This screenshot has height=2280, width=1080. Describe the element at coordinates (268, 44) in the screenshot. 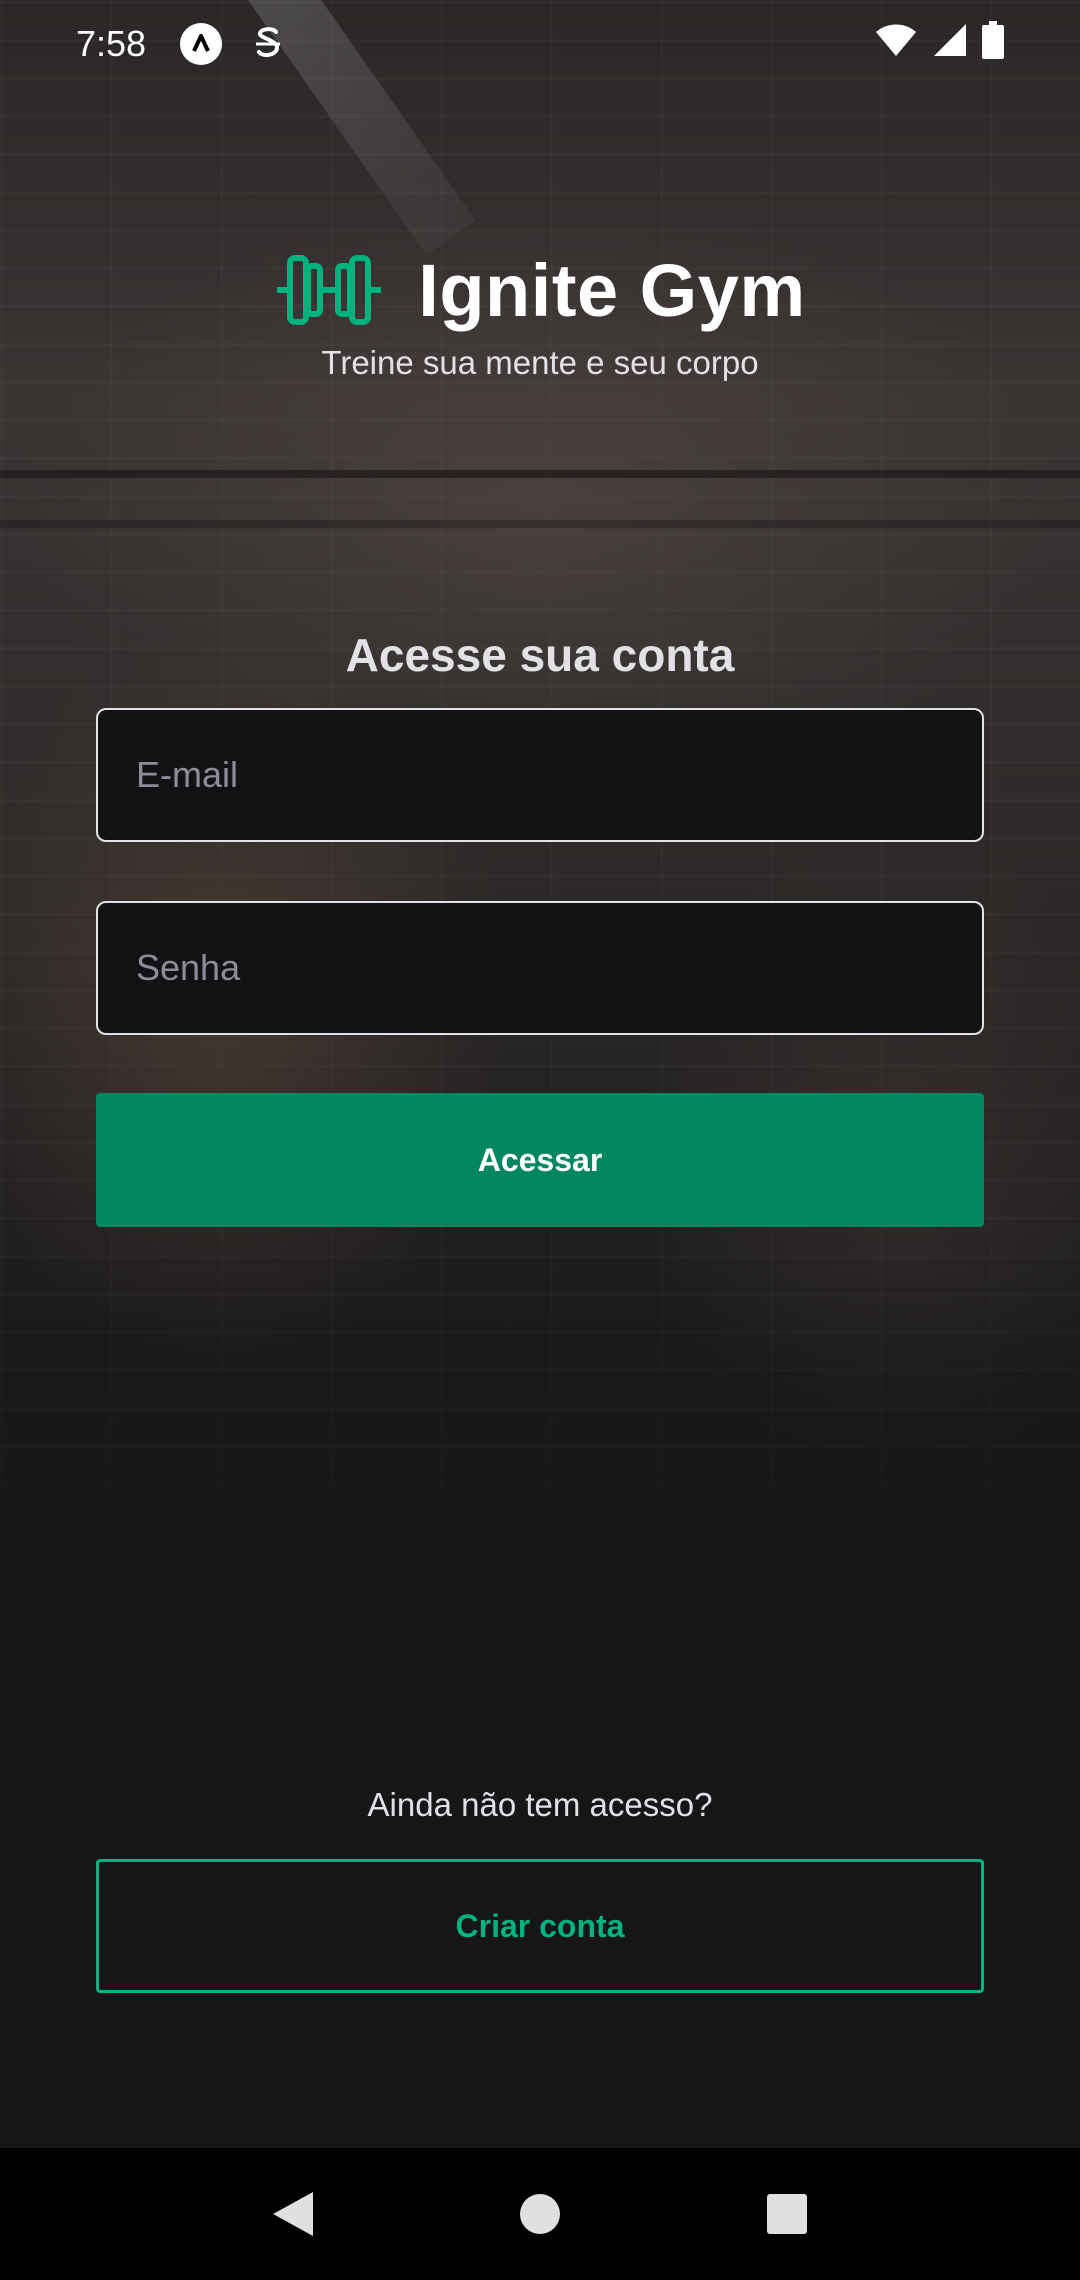

I see `s-notification-icon` at that location.